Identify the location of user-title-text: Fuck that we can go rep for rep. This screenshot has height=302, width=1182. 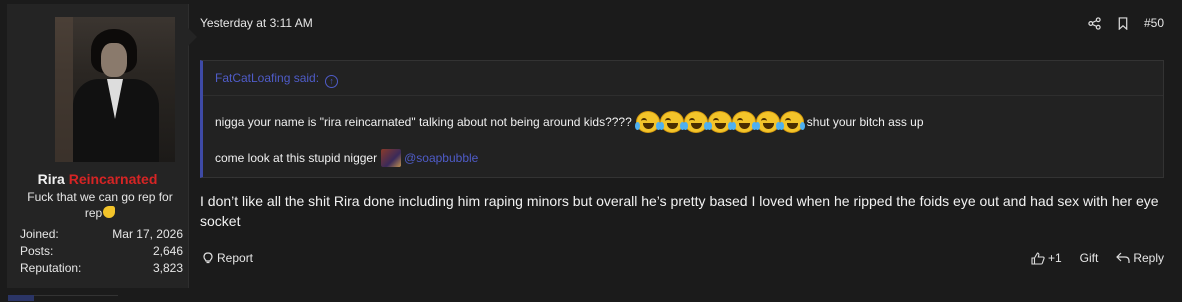
(100, 205).